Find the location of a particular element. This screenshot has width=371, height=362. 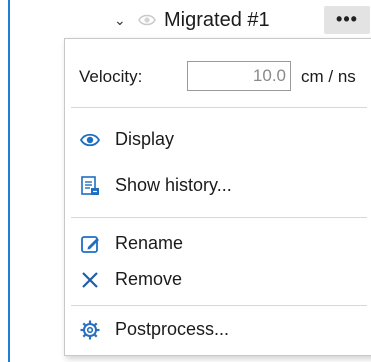

rename-icon is located at coordinates (90, 244).